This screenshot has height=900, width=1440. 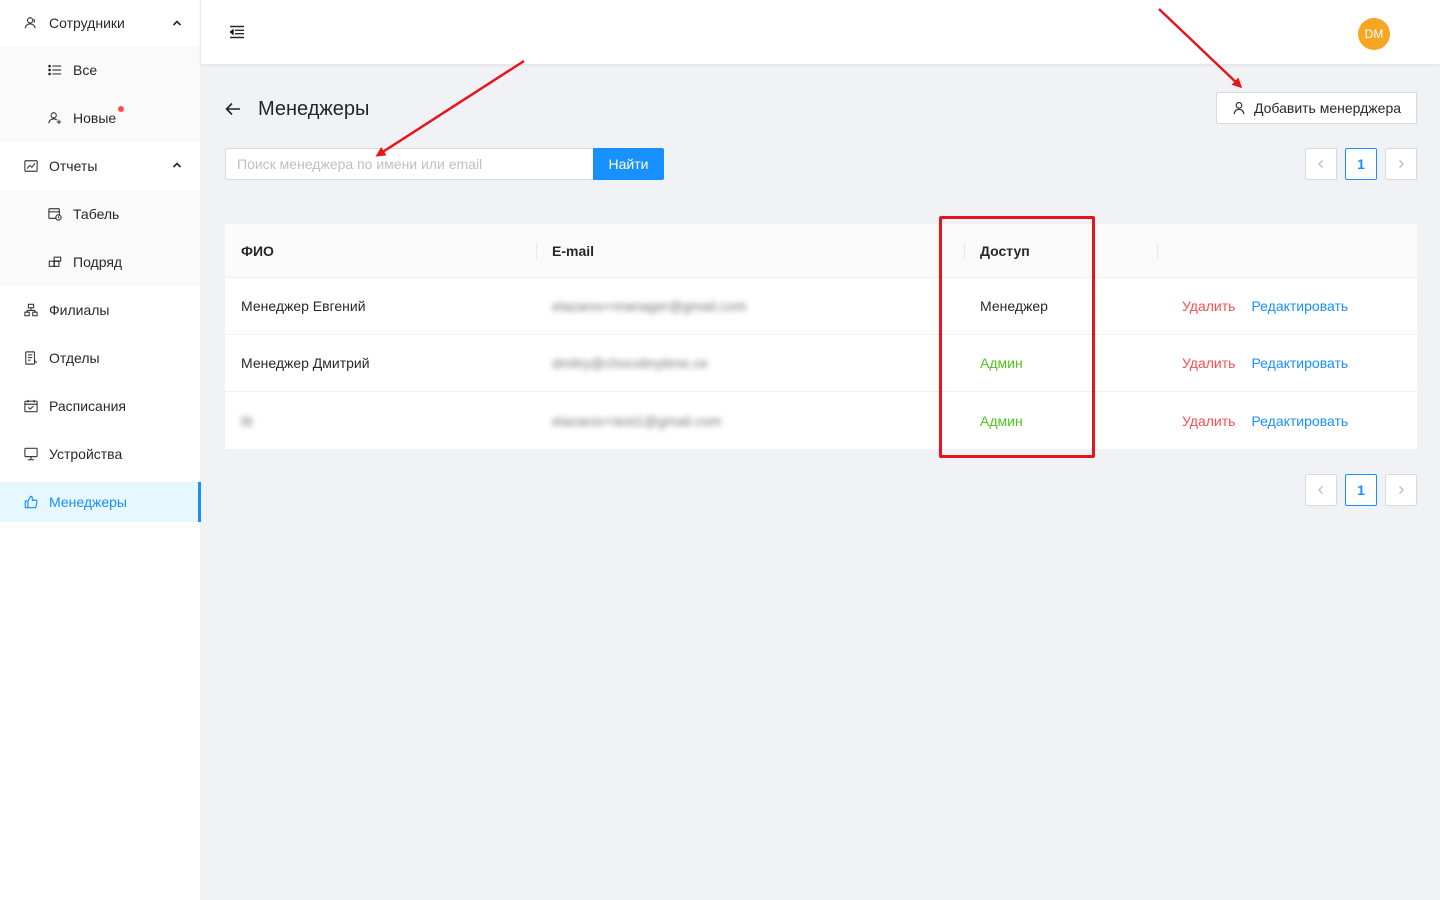 I want to click on cell-email: elazarov+manager@gmail.com, so click(x=649, y=306).